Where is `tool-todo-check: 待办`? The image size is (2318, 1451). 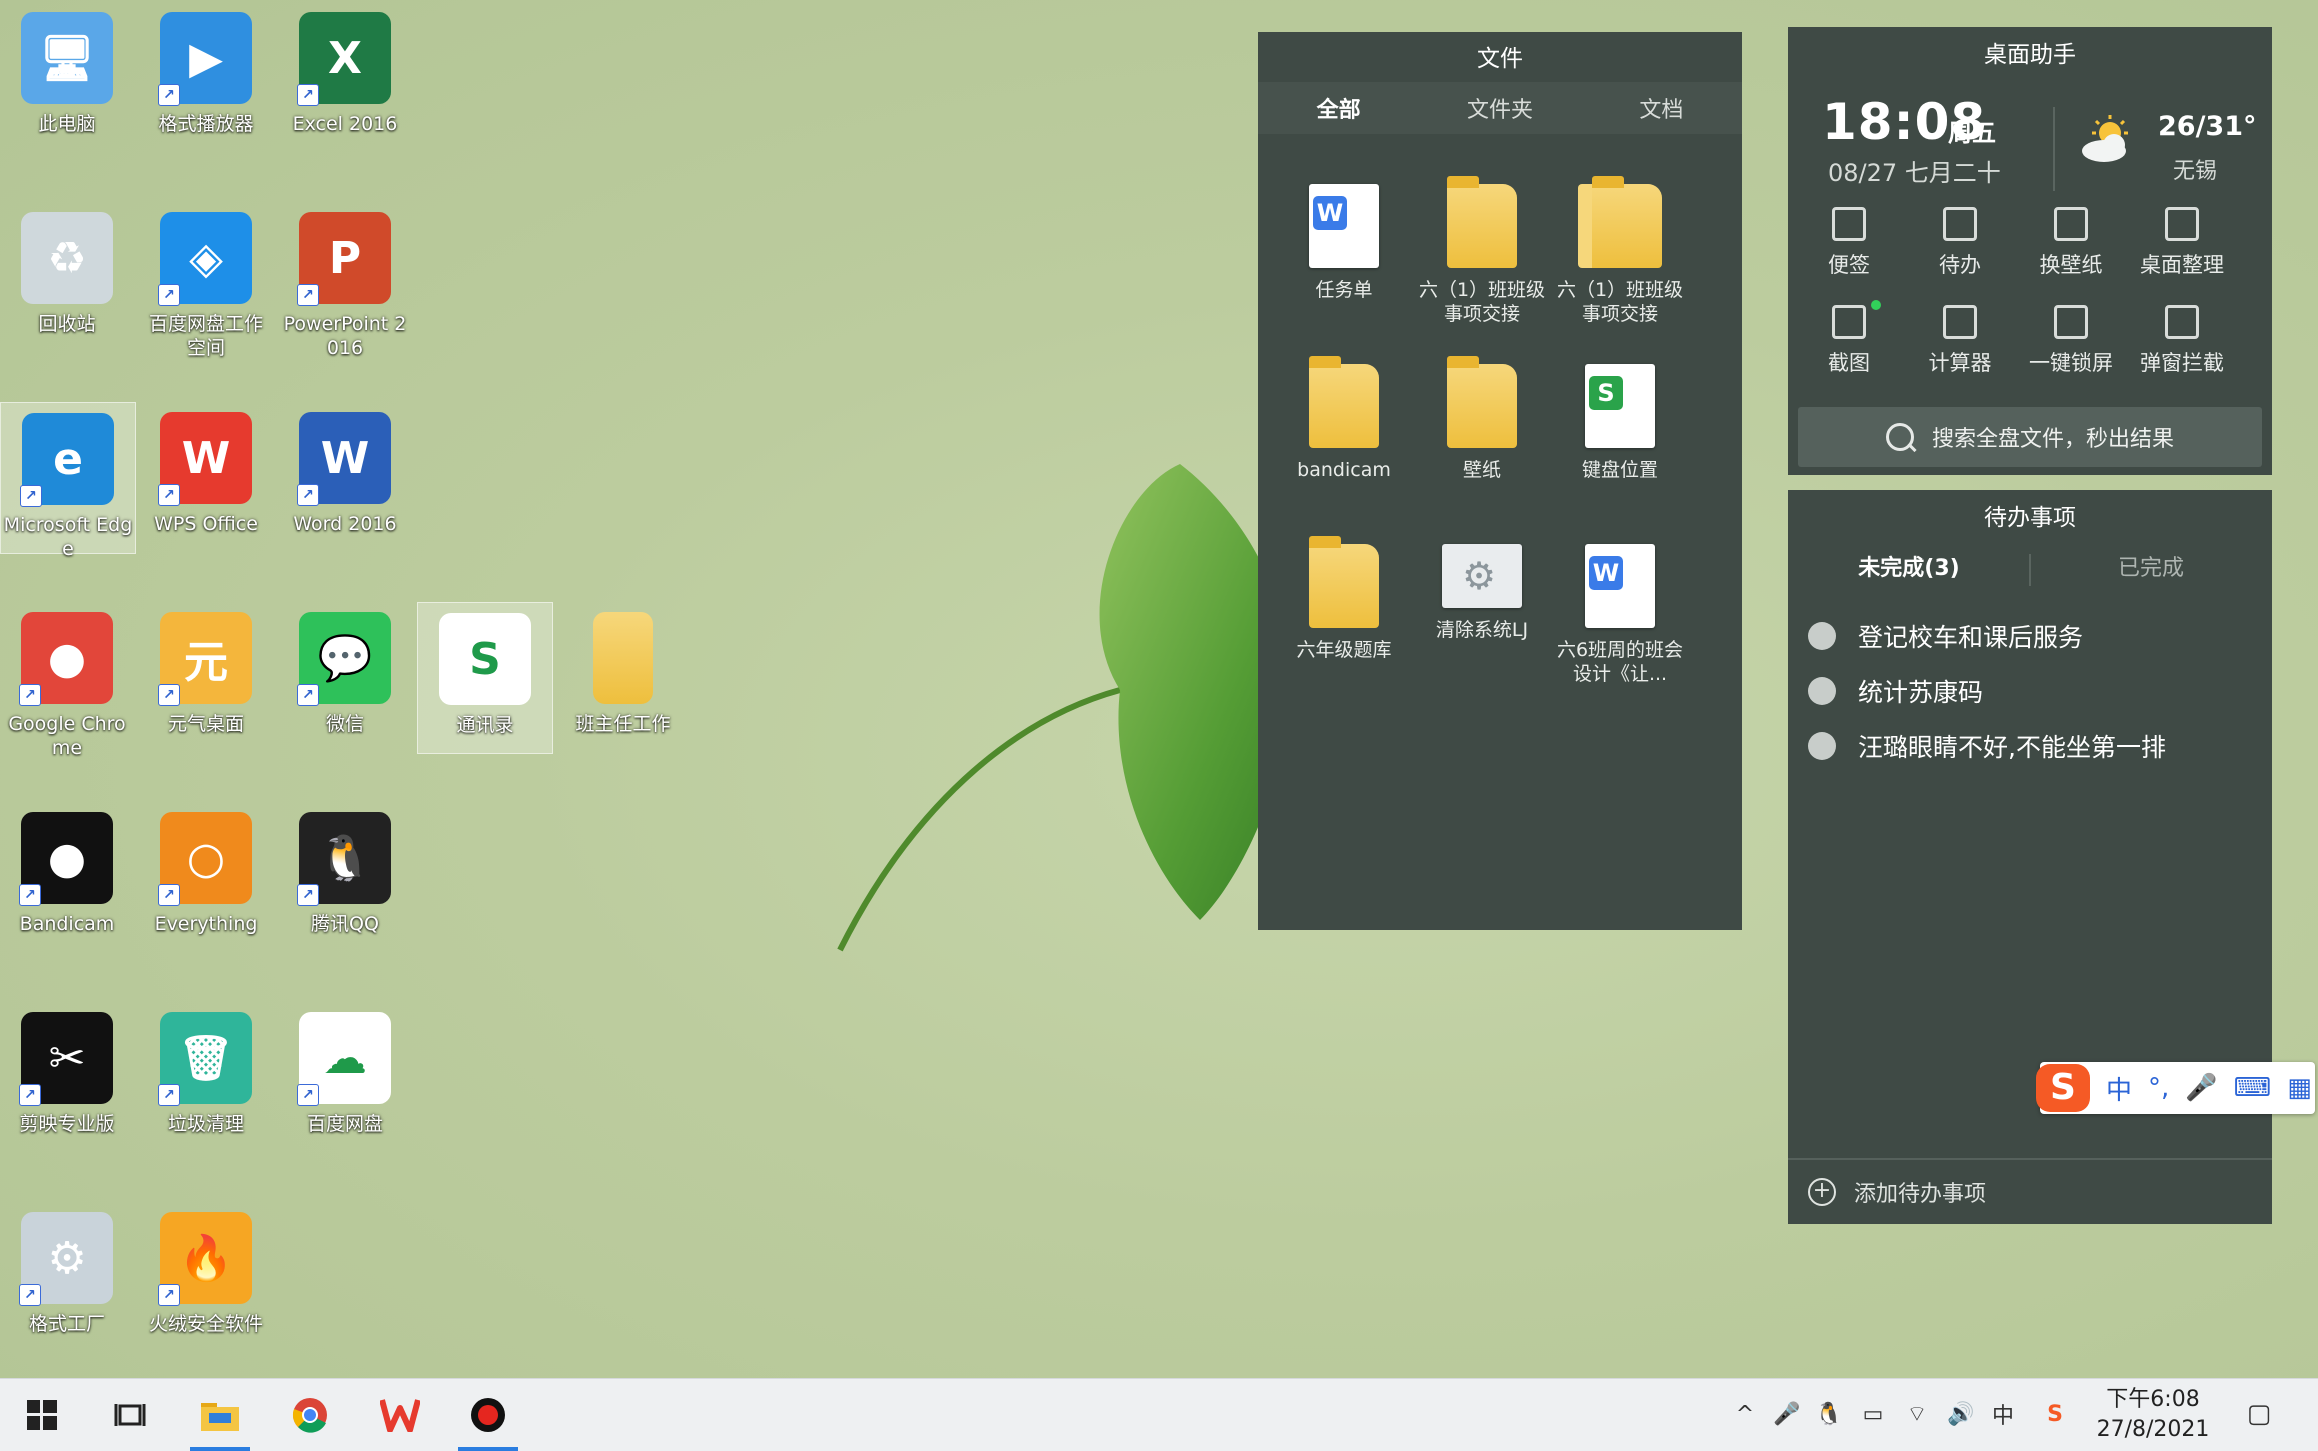 tool-todo-check: 待办 is located at coordinates (1960, 243).